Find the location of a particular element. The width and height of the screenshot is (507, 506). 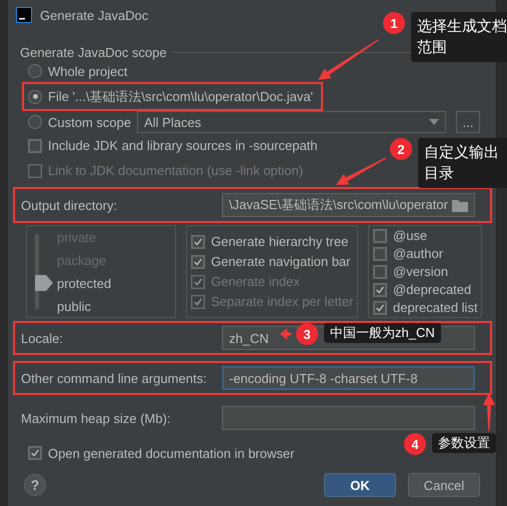

checkbox-label: Generate navigation bar is located at coordinates (280, 261).